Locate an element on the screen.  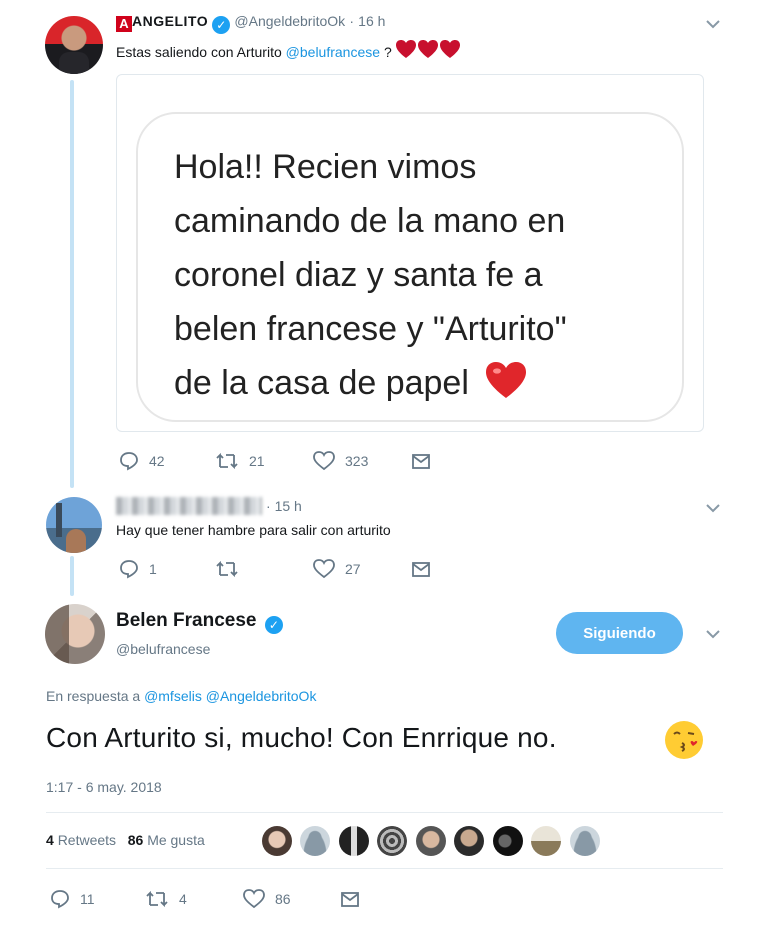
like-stat-label: Me gusta is located at coordinates (176, 840).